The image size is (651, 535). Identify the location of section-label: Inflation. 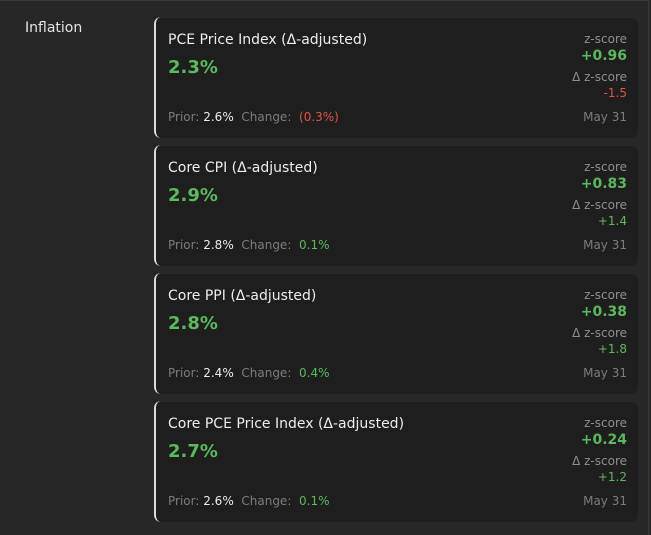
(54, 28).